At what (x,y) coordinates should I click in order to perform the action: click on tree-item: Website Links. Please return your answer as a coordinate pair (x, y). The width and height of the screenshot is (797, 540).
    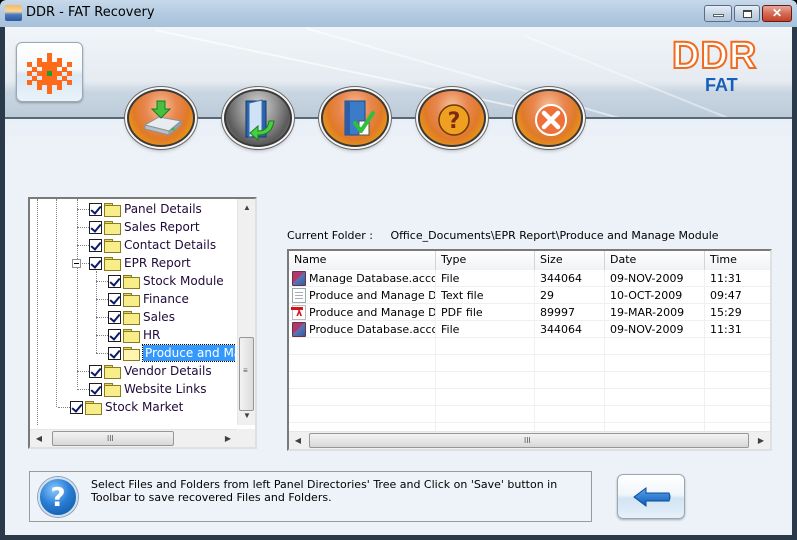
    Looking at the image, I should click on (147, 389).